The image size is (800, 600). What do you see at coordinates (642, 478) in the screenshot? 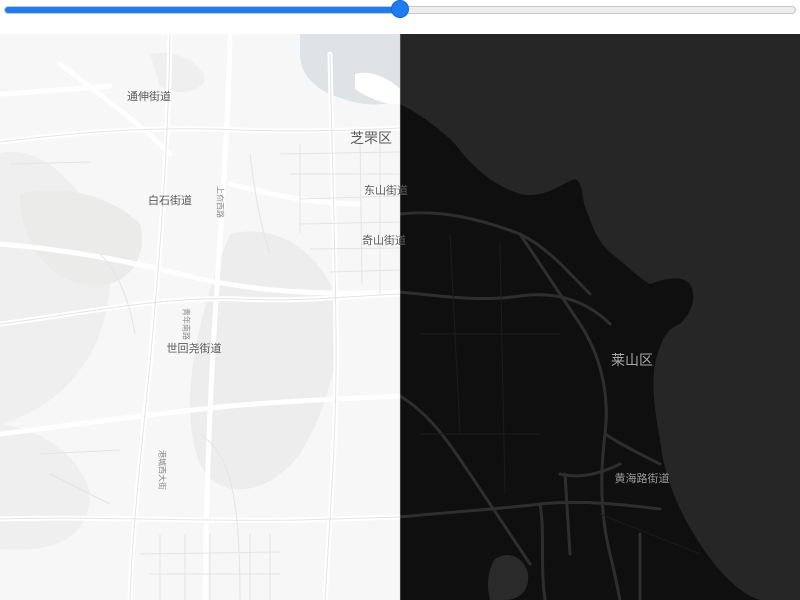
I see `label-huanghai: 黄海路街道` at bounding box center [642, 478].